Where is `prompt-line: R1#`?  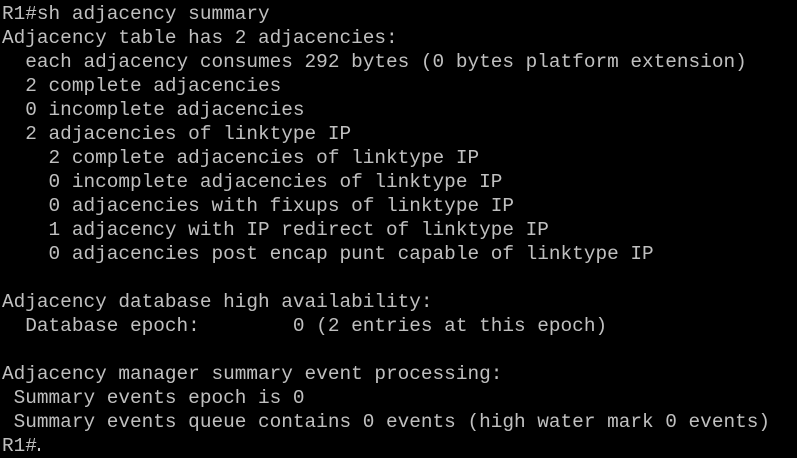
prompt-line: R1# is located at coordinates (399, 446).